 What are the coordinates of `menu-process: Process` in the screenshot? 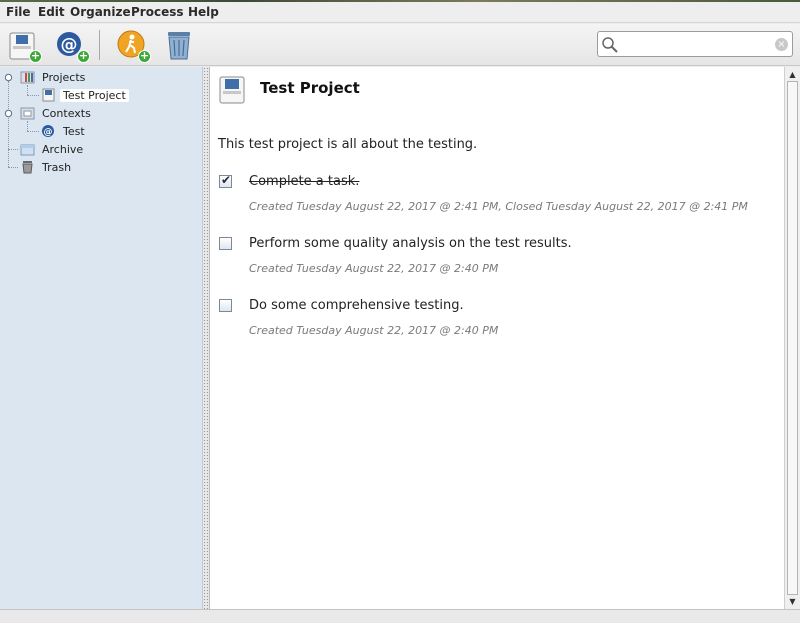 It's located at (157, 12).